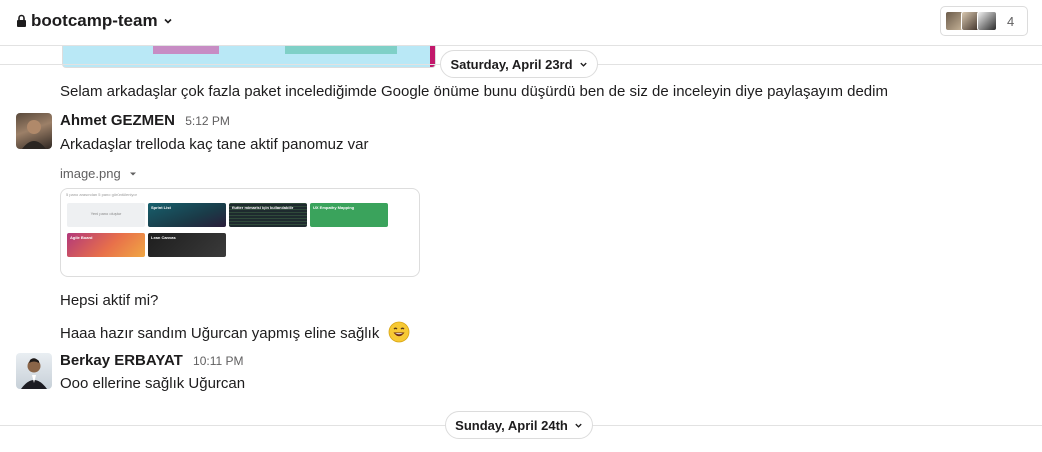  Describe the element at coordinates (218, 361) in the screenshot. I see `message-timestamp: 10:11 PM` at that location.